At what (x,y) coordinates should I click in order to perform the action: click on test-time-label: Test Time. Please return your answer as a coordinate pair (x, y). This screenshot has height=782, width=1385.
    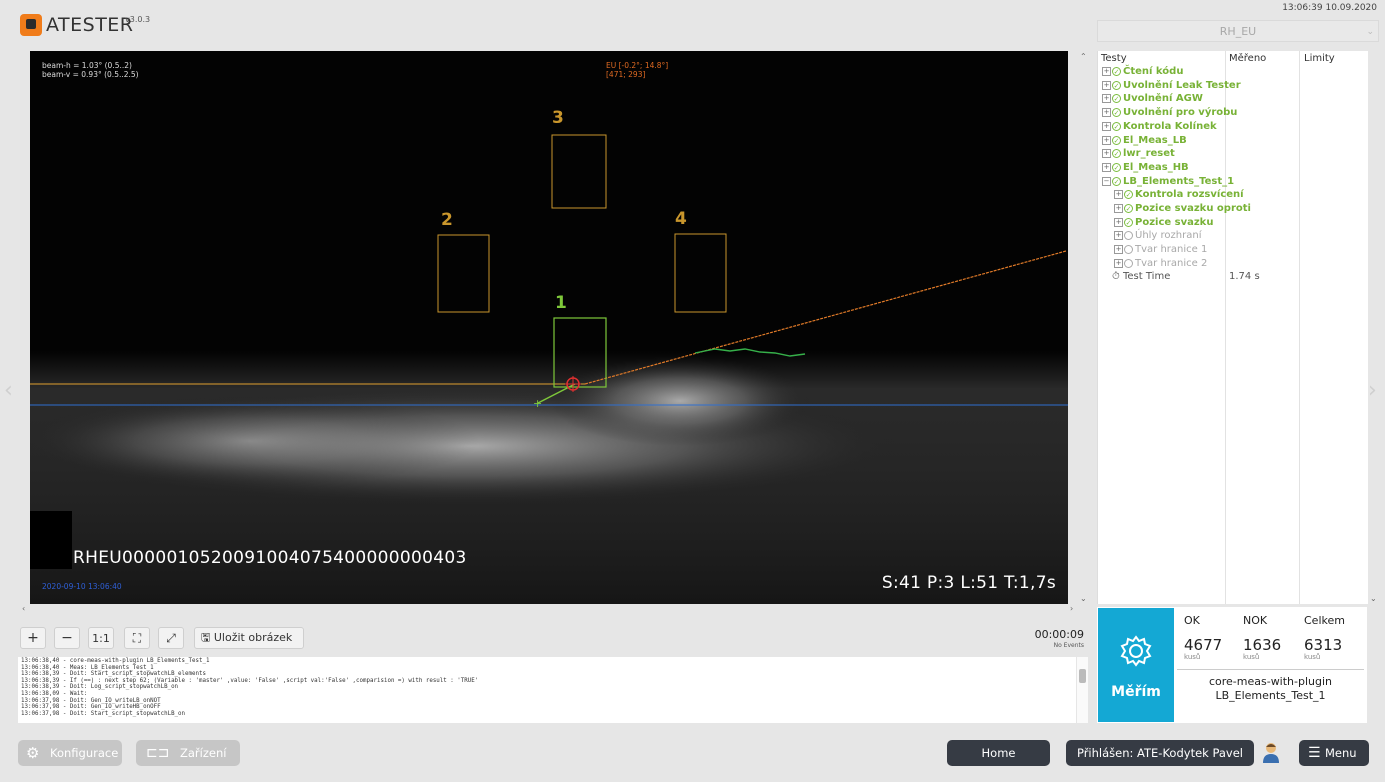
    Looking at the image, I should click on (1147, 276).